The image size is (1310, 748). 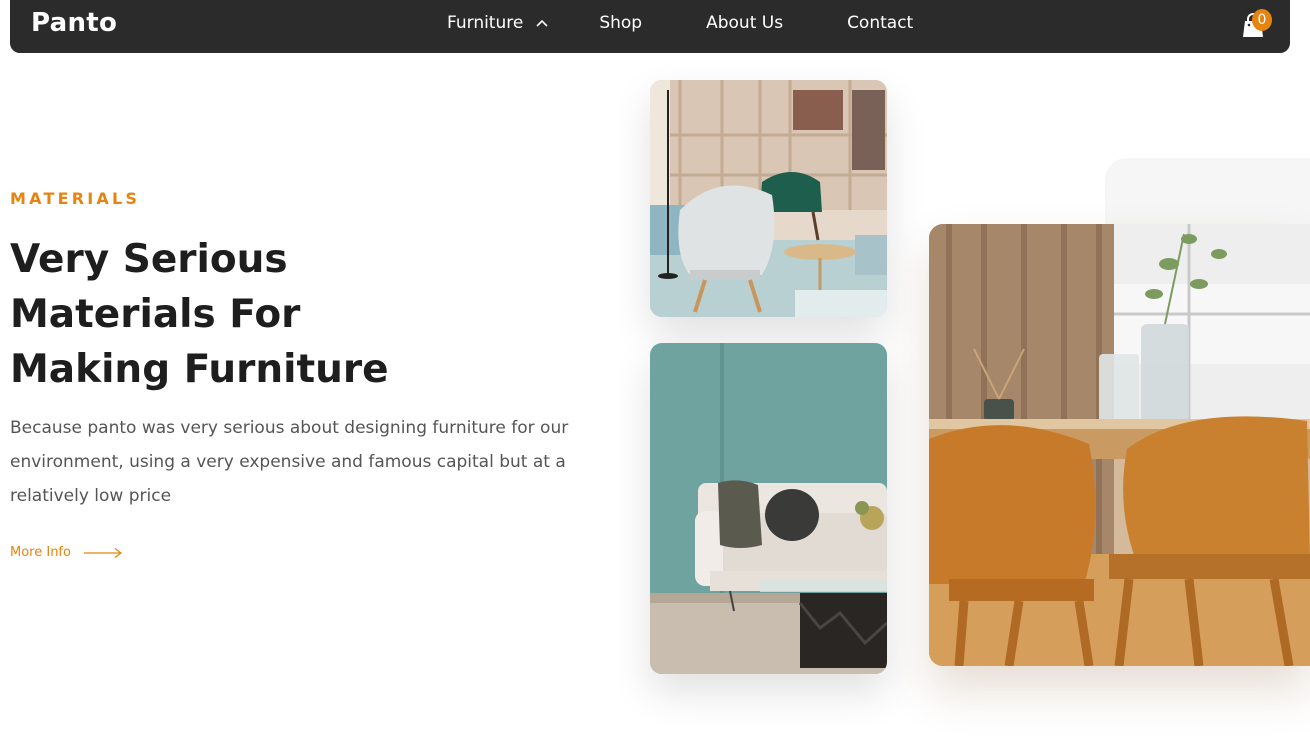 I want to click on chevron-up-icon, so click(x=542, y=23).